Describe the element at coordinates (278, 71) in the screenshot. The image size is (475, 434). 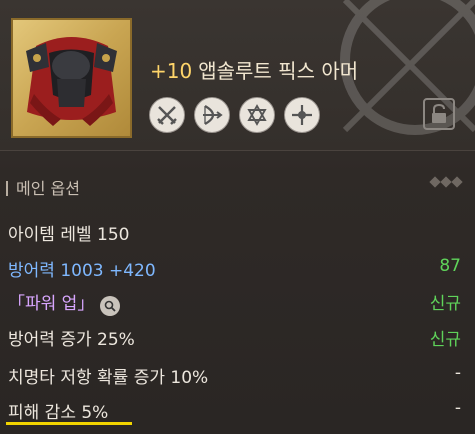
I see `item-name-text: 앱솔루트 픽스 아머` at that location.